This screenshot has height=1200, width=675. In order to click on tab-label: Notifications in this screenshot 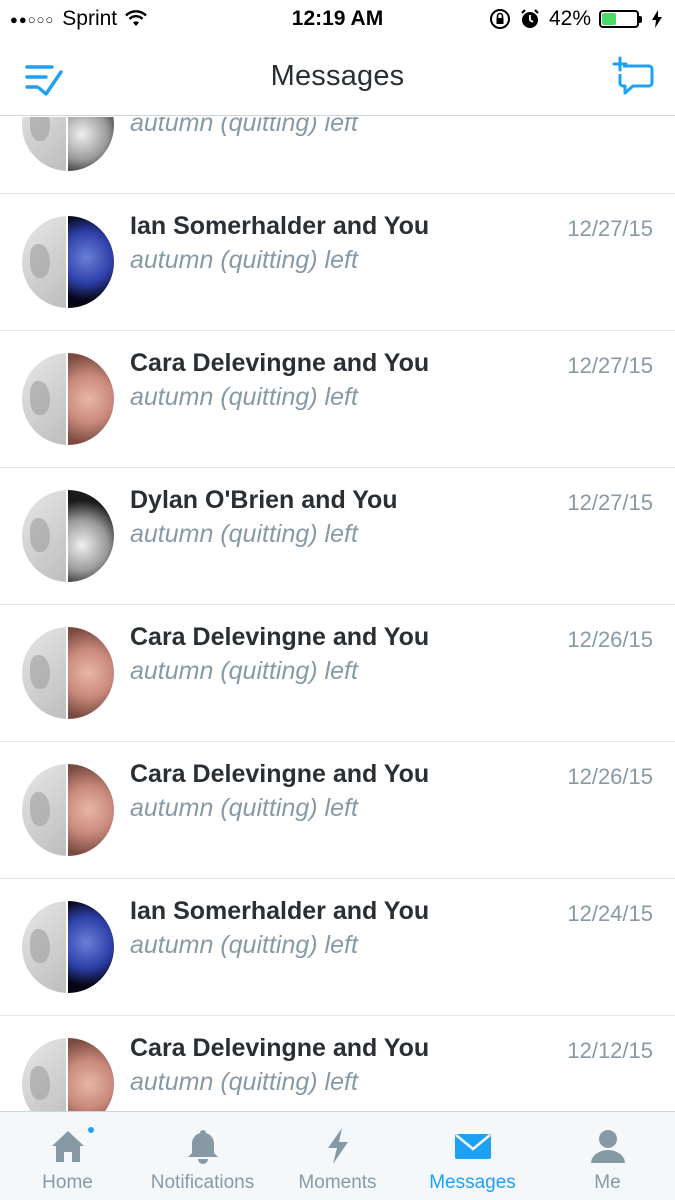, I will do `click(202, 1182)`.